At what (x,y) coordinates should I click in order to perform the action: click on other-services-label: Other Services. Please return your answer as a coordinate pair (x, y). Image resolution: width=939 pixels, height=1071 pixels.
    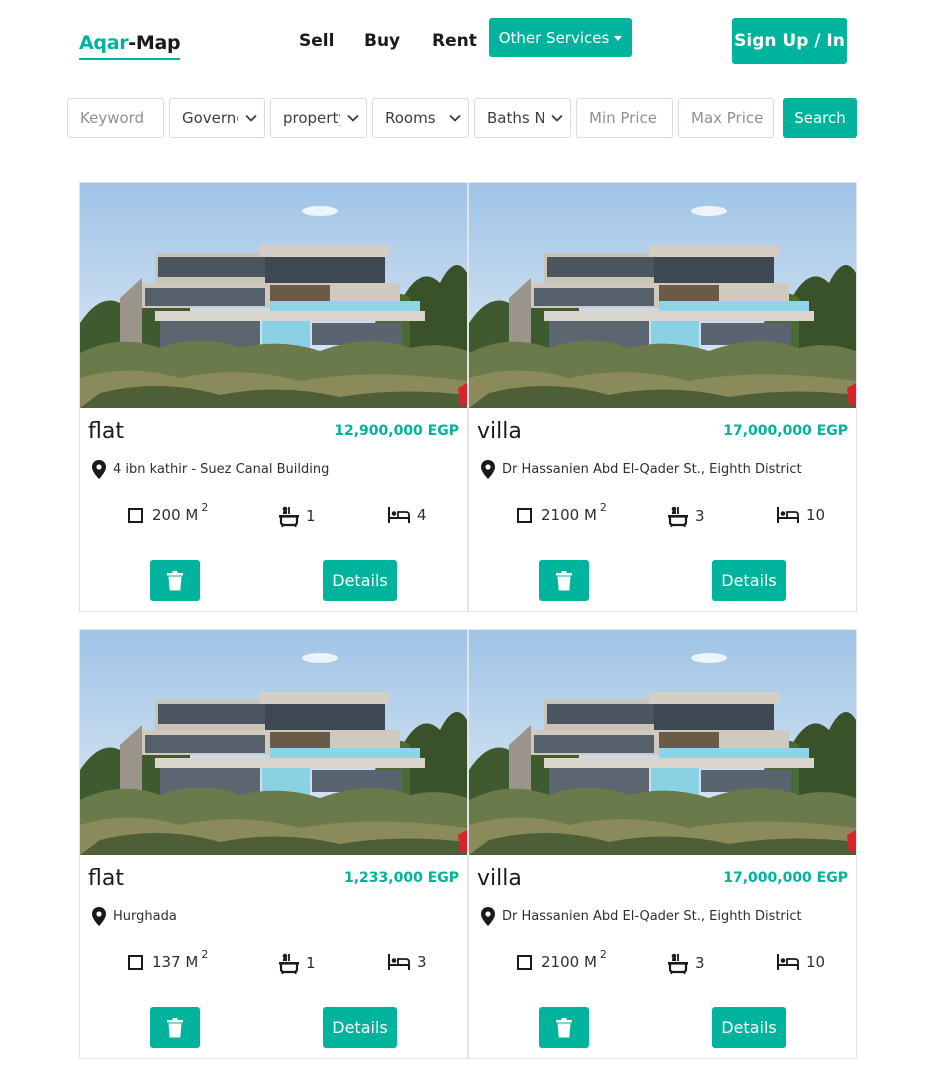
    Looking at the image, I should click on (554, 37).